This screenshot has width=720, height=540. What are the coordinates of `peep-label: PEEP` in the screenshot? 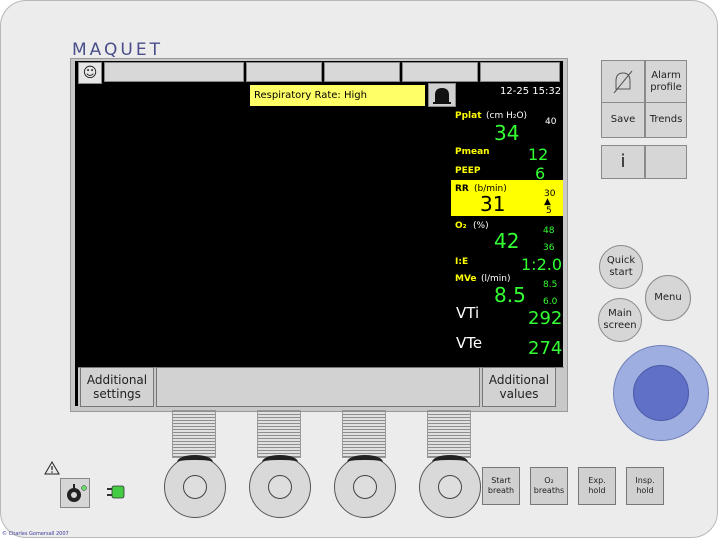 It's located at (468, 171).